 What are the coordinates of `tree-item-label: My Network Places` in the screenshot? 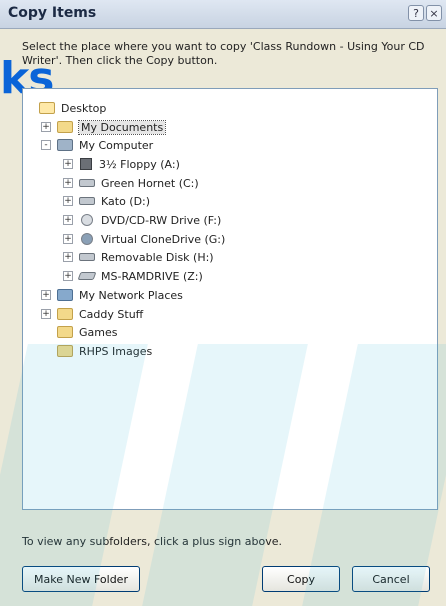 It's located at (131, 295).